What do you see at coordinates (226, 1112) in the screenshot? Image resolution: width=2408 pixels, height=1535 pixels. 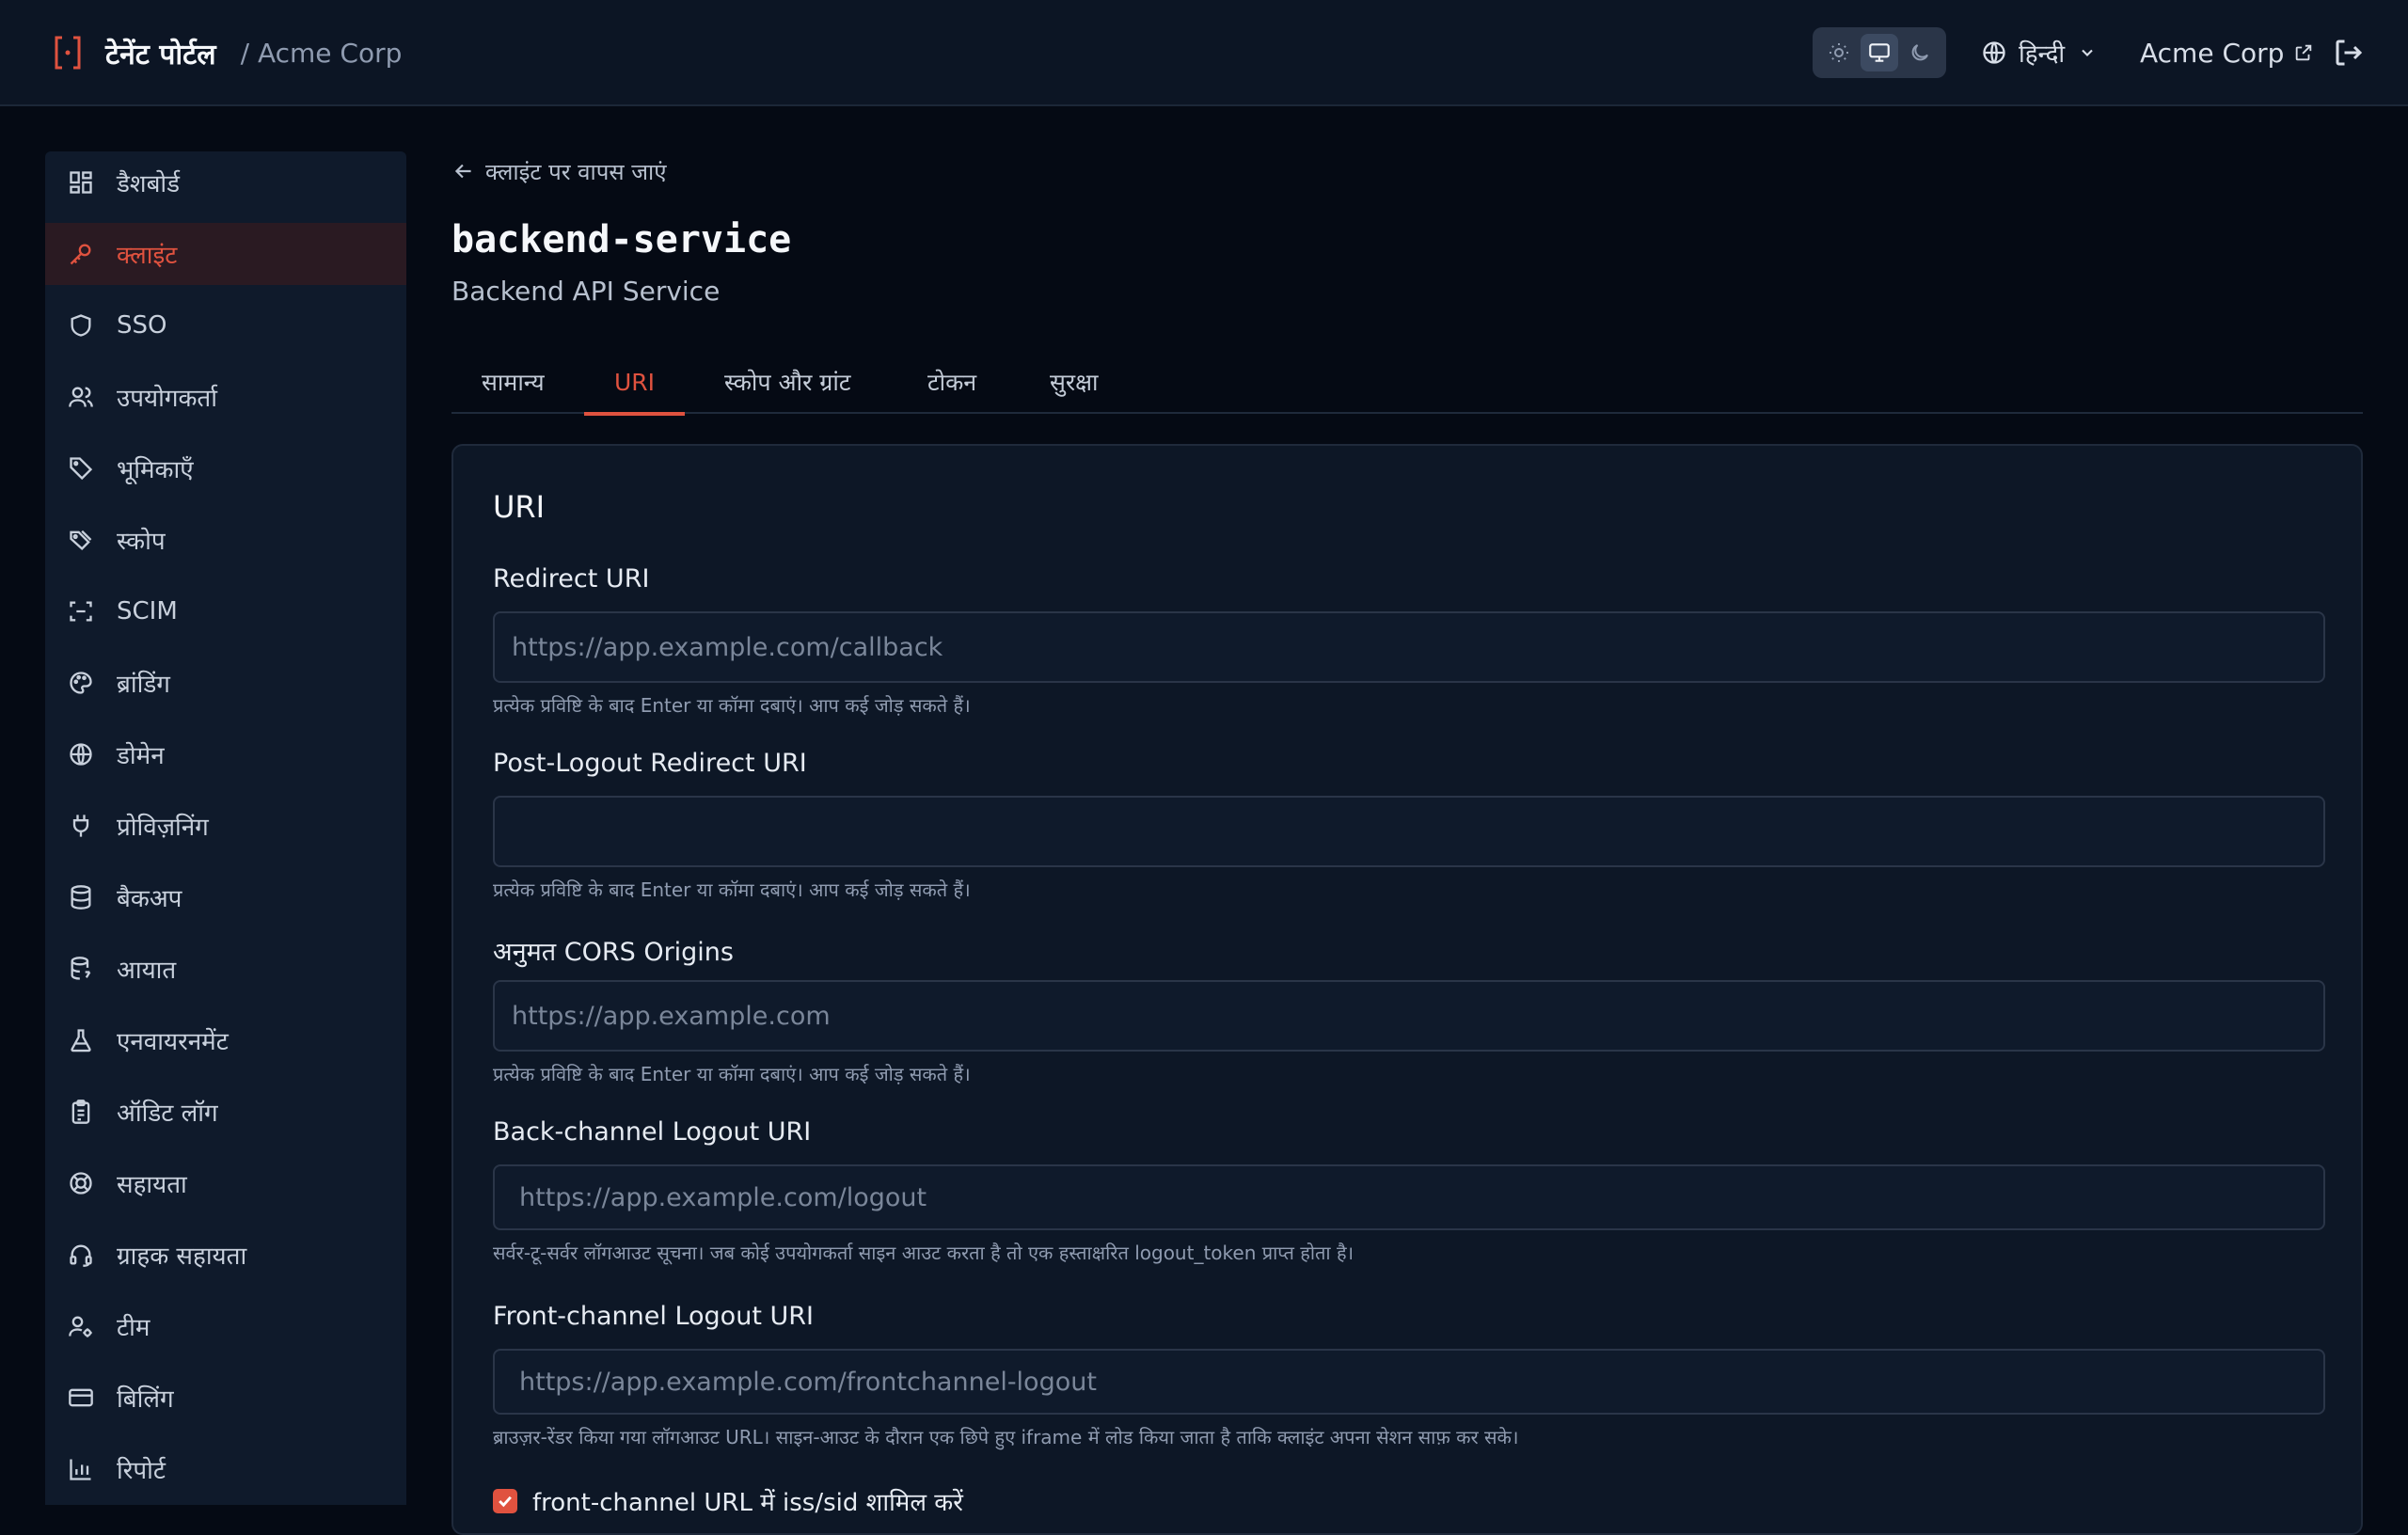 I see `sidebar-item-audit-log: ऑडिट लॉग` at bounding box center [226, 1112].